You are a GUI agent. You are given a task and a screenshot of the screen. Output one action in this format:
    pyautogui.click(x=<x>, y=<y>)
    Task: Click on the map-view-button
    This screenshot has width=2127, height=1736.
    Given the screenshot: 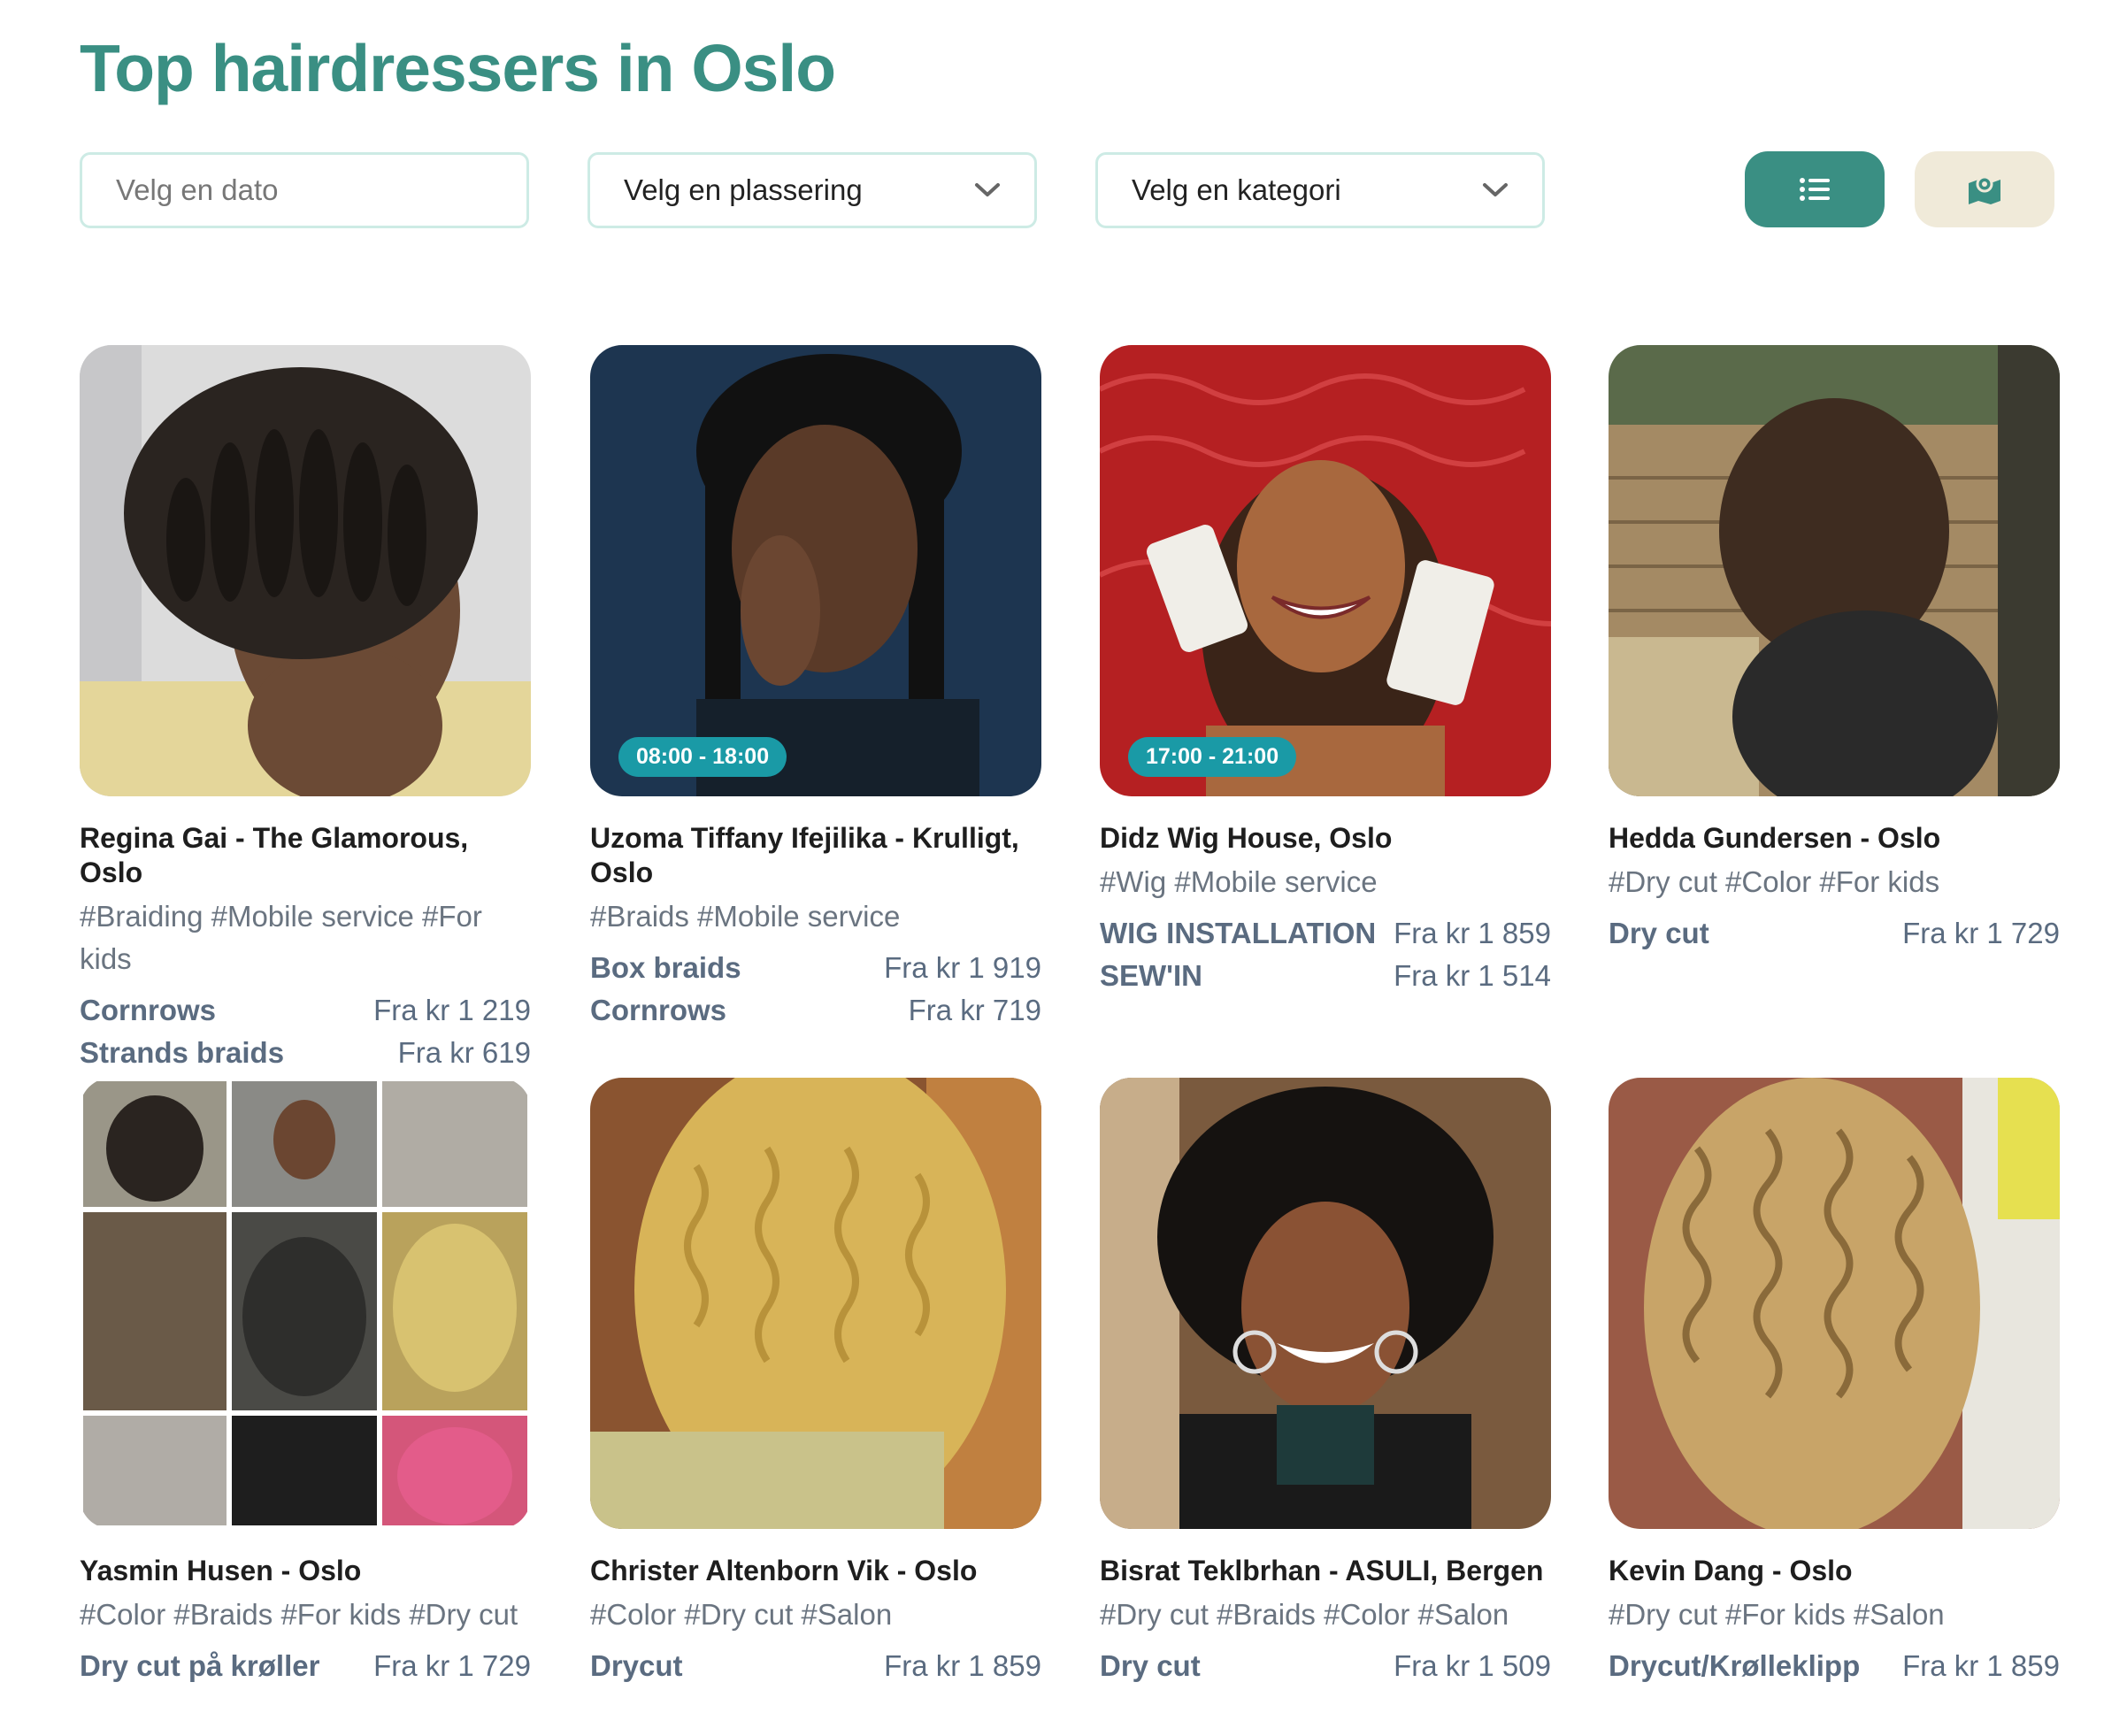 What is the action you would take?
    pyautogui.click(x=1984, y=189)
    